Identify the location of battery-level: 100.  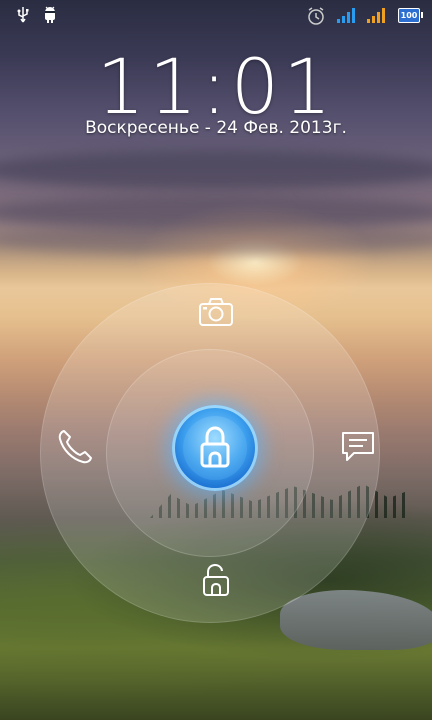
(409, 15).